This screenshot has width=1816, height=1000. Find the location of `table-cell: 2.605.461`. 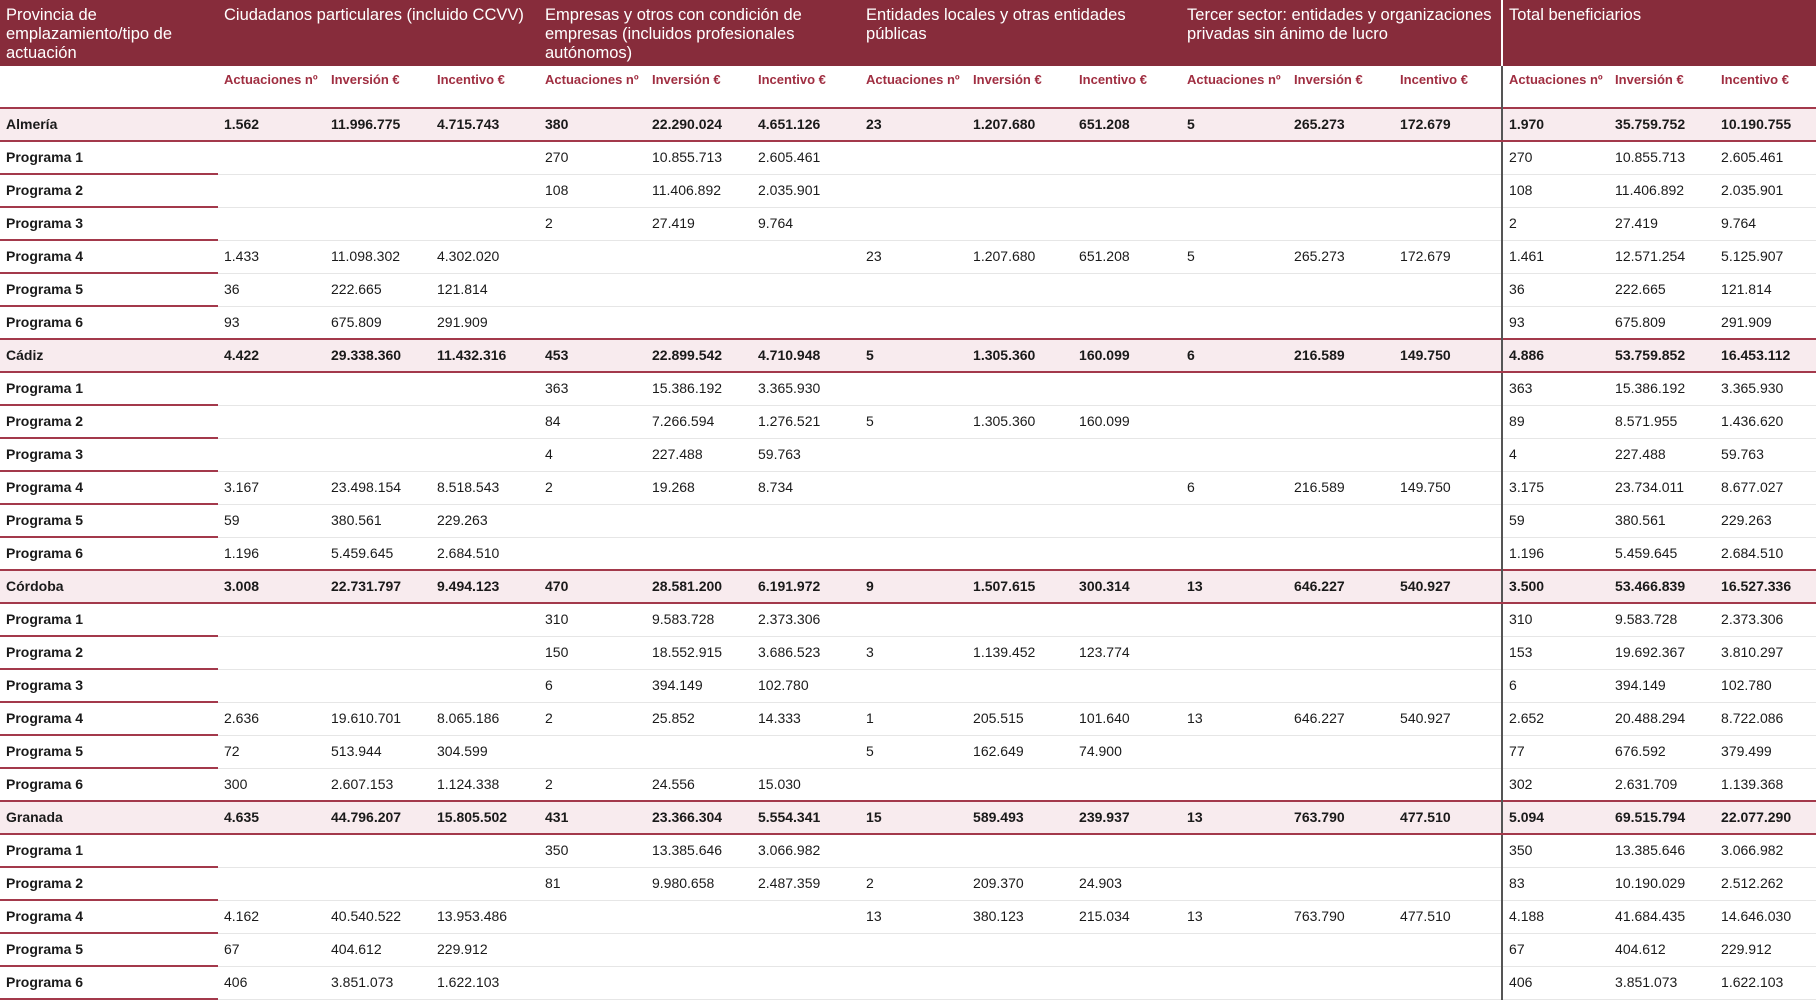

table-cell: 2.605.461 is located at coordinates (1765, 158).